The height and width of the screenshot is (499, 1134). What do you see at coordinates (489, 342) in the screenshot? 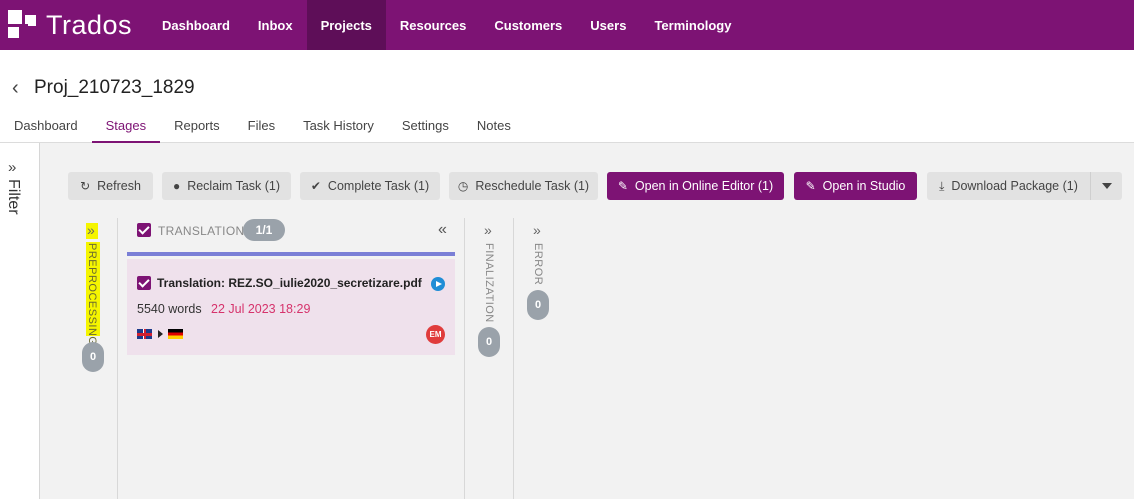
I see `stage-finalization-count: 0` at bounding box center [489, 342].